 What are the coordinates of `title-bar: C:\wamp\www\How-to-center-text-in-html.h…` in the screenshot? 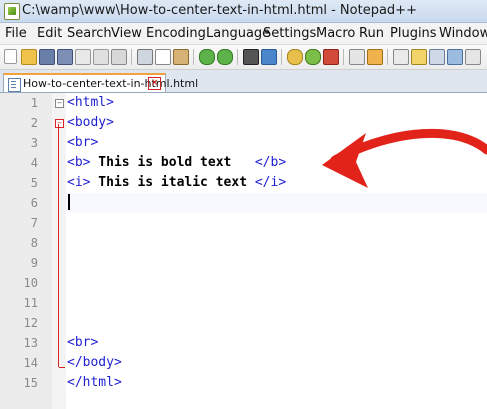 It's located at (243, 11).